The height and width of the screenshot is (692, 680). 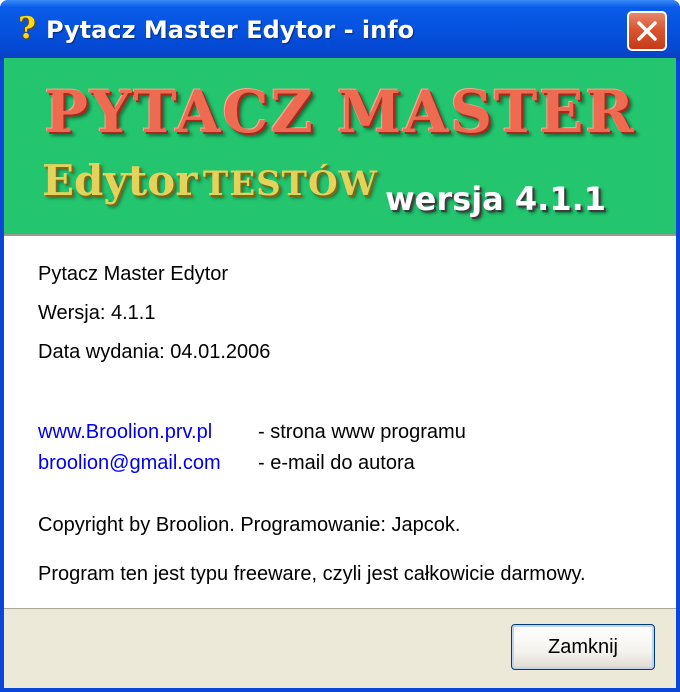 What do you see at coordinates (27, 28) in the screenshot?
I see `question-mark-icon: ?` at bounding box center [27, 28].